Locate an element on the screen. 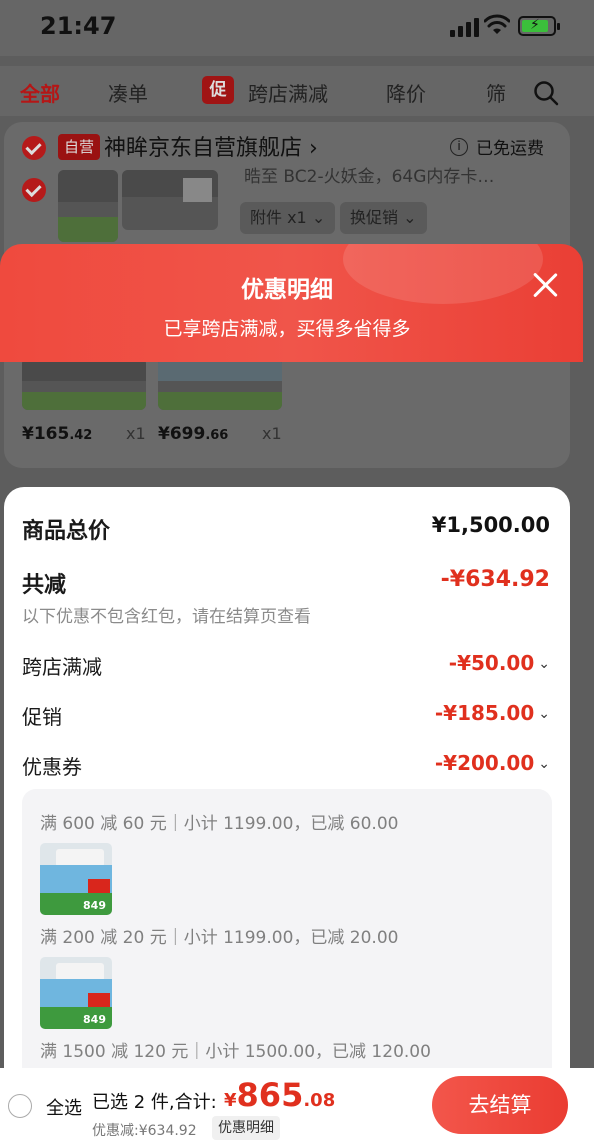  tab-all: 全部 is located at coordinates (40, 92).